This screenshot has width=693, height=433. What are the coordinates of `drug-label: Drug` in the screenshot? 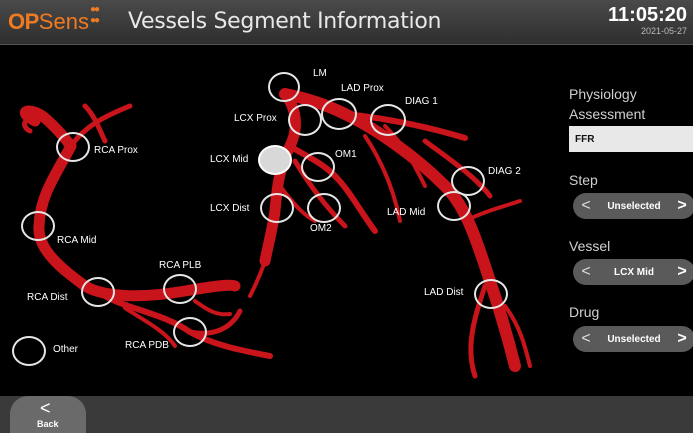 It's located at (584, 312).